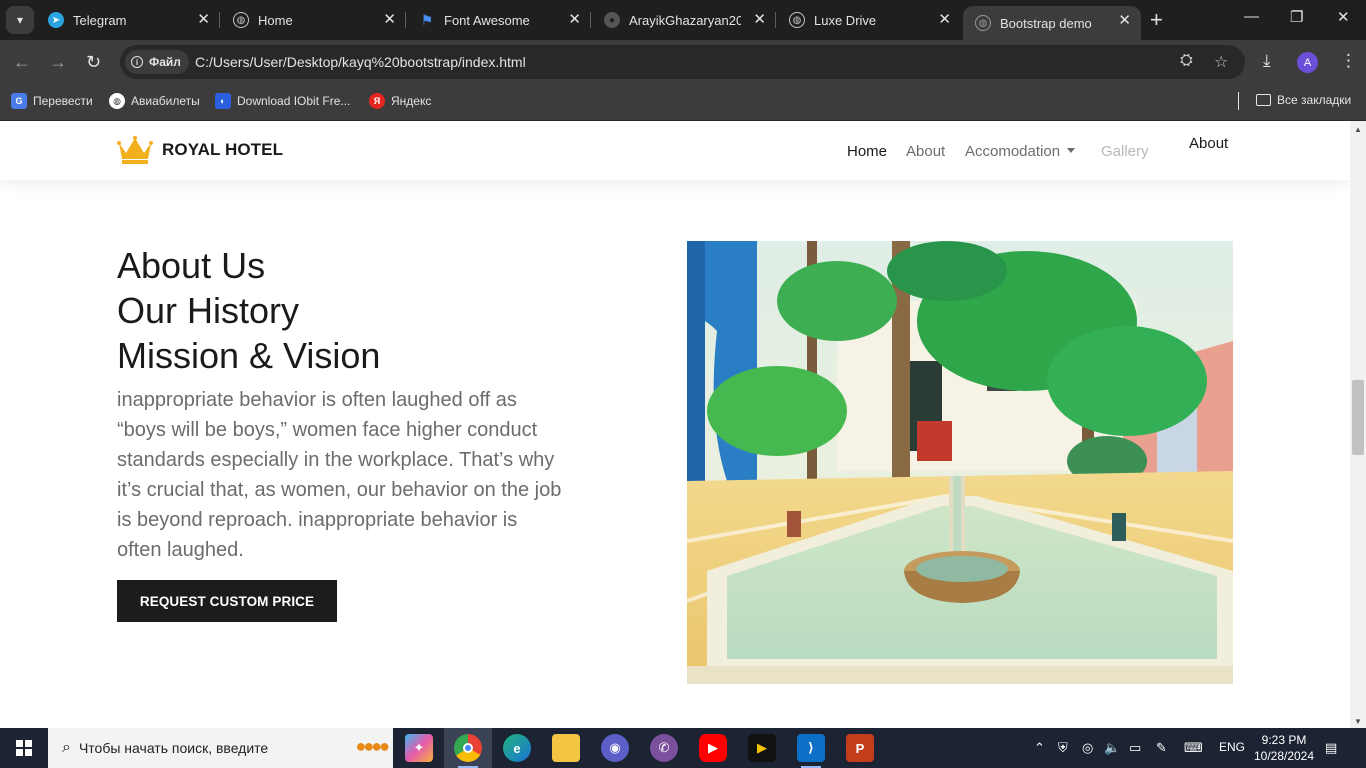 This screenshot has height=768, width=1366. I want to click on bookmark-label: Яндекс, so click(411, 101).